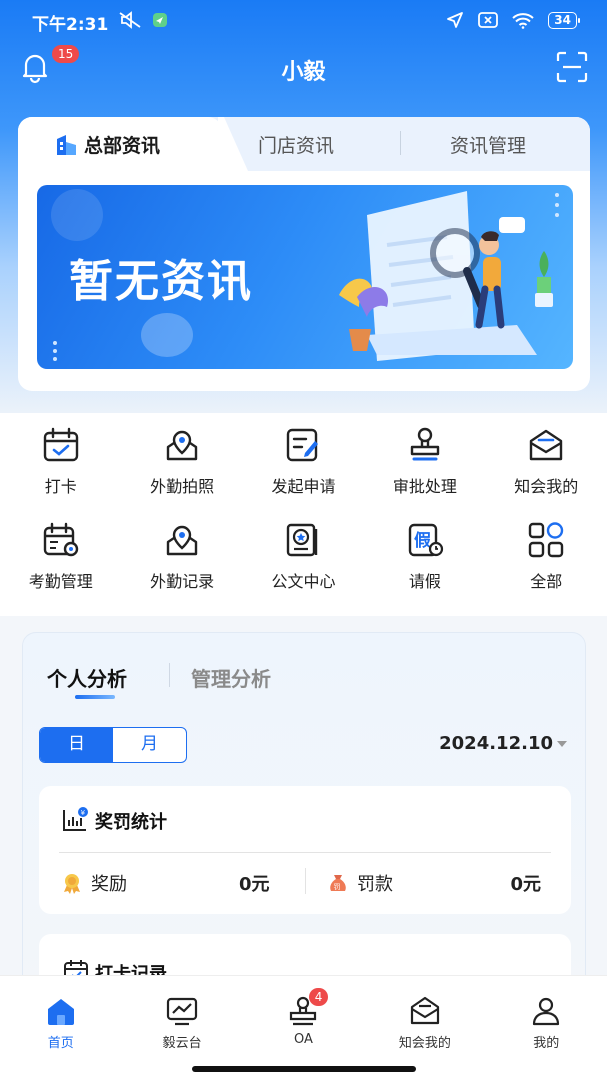  I want to click on status-bar: 下午2:31 34, so click(303, 22).